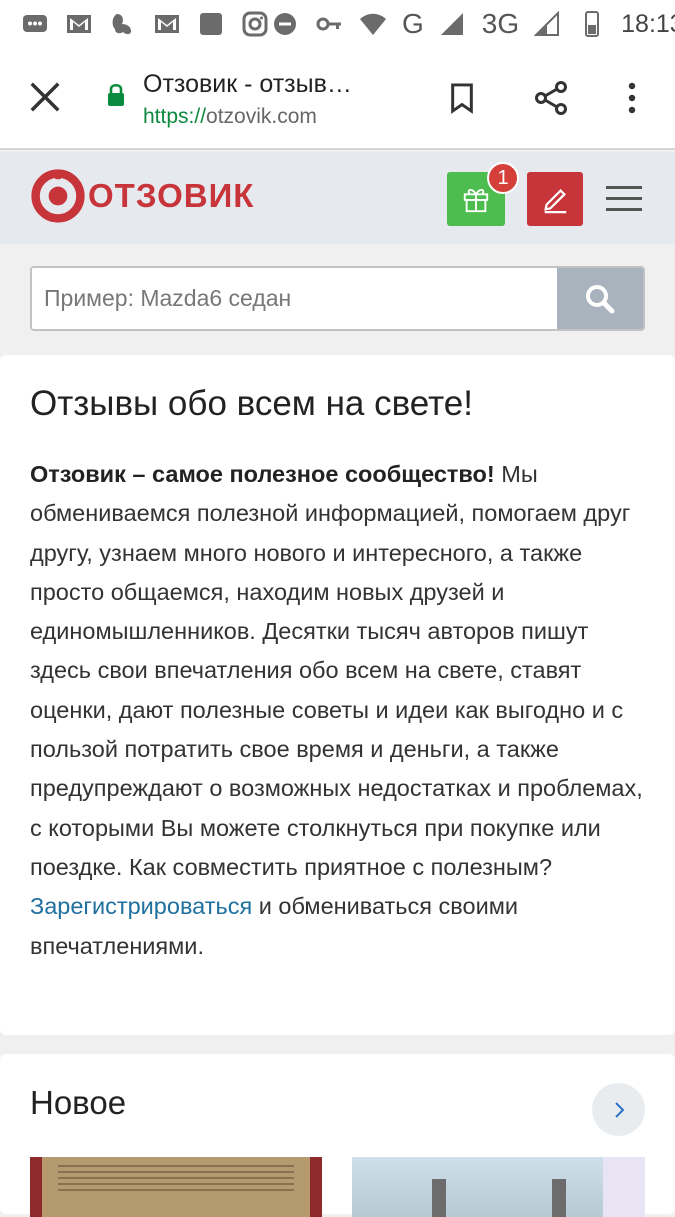  I want to click on new-section: Новое, so click(337, 1135).